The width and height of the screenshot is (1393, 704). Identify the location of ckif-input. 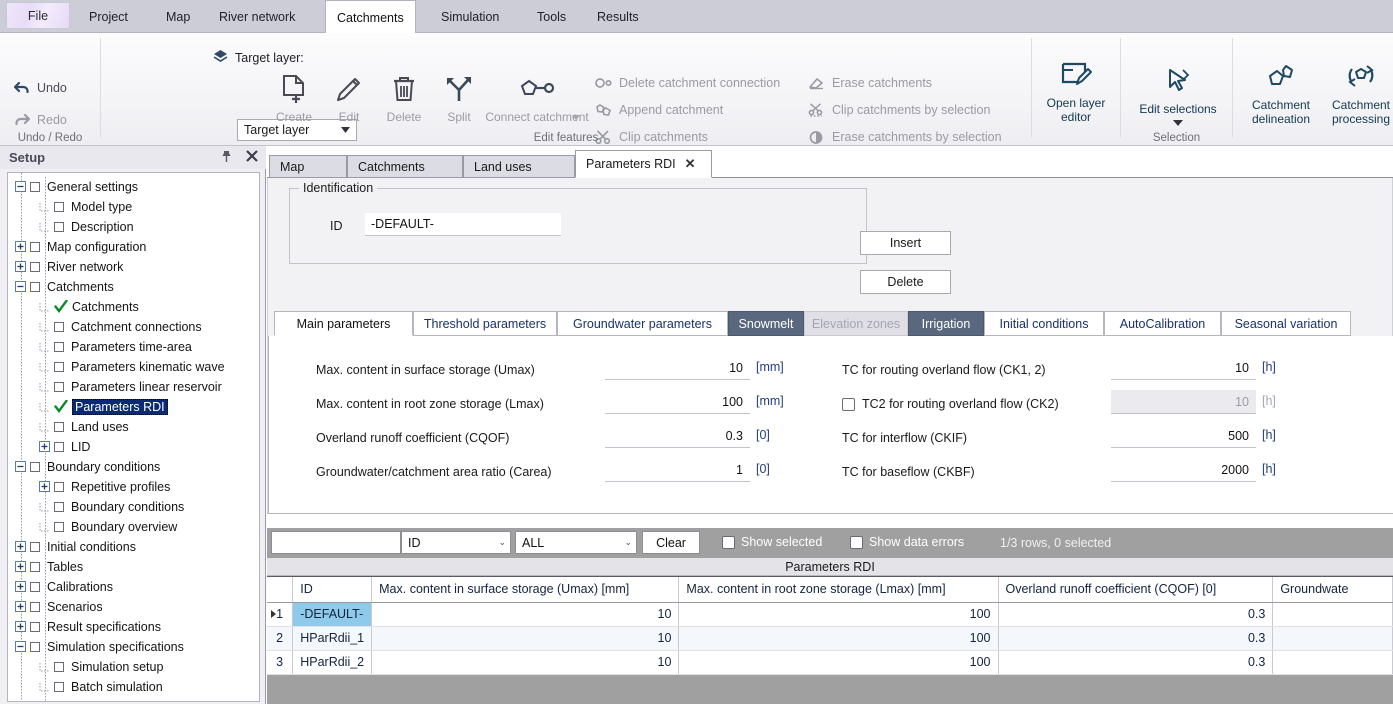
(1183, 436).